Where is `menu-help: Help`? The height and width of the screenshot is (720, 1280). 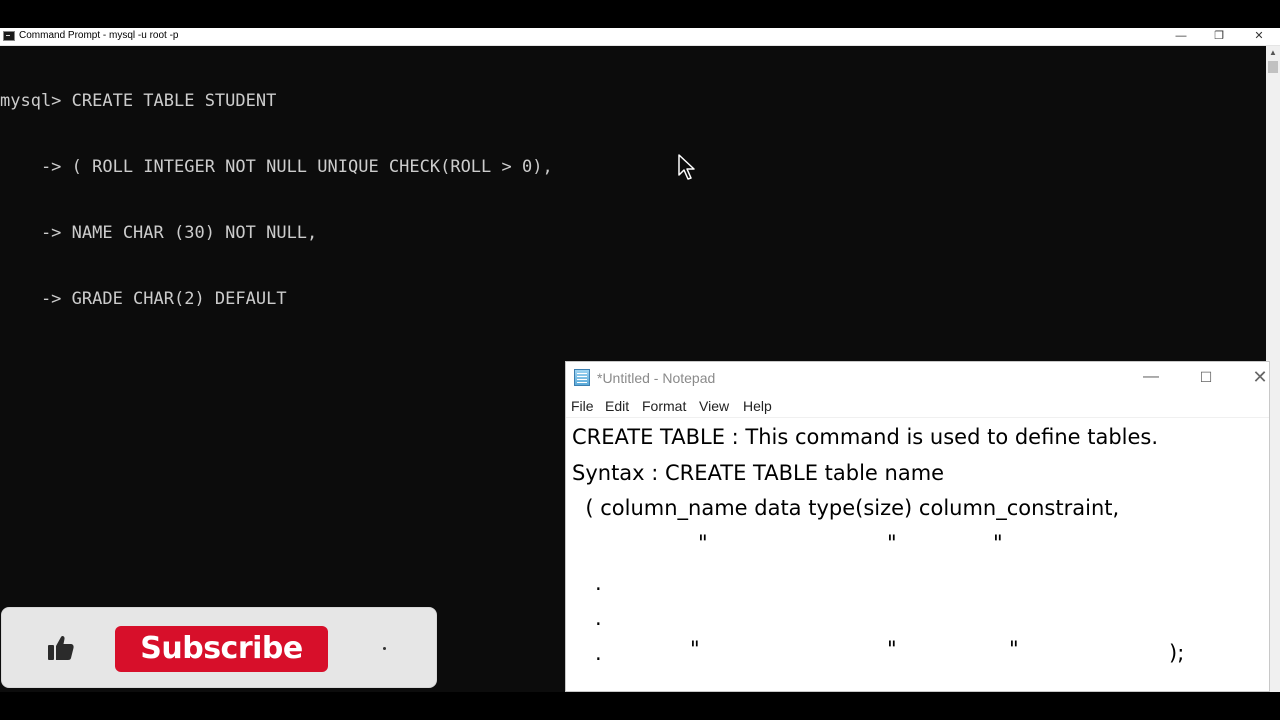
menu-help: Help is located at coordinates (757, 406).